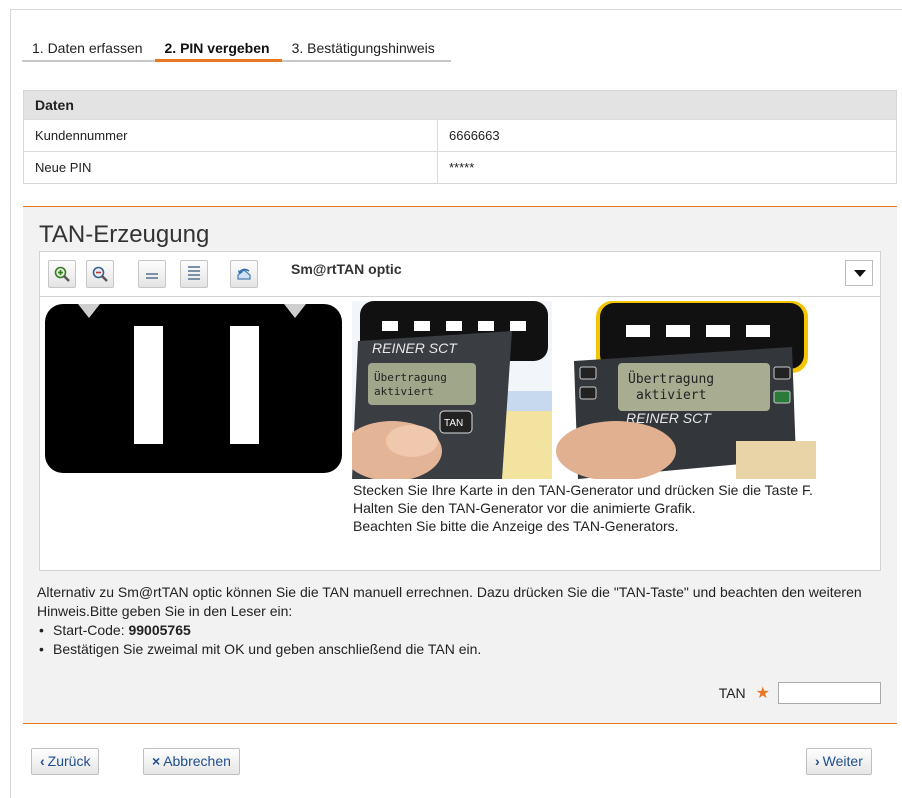 Image resolution: width=902 pixels, height=798 pixels. What do you see at coordinates (159, 630) in the screenshot?
I see `start-code-value: 99005765` at bounding box center [159, 630].